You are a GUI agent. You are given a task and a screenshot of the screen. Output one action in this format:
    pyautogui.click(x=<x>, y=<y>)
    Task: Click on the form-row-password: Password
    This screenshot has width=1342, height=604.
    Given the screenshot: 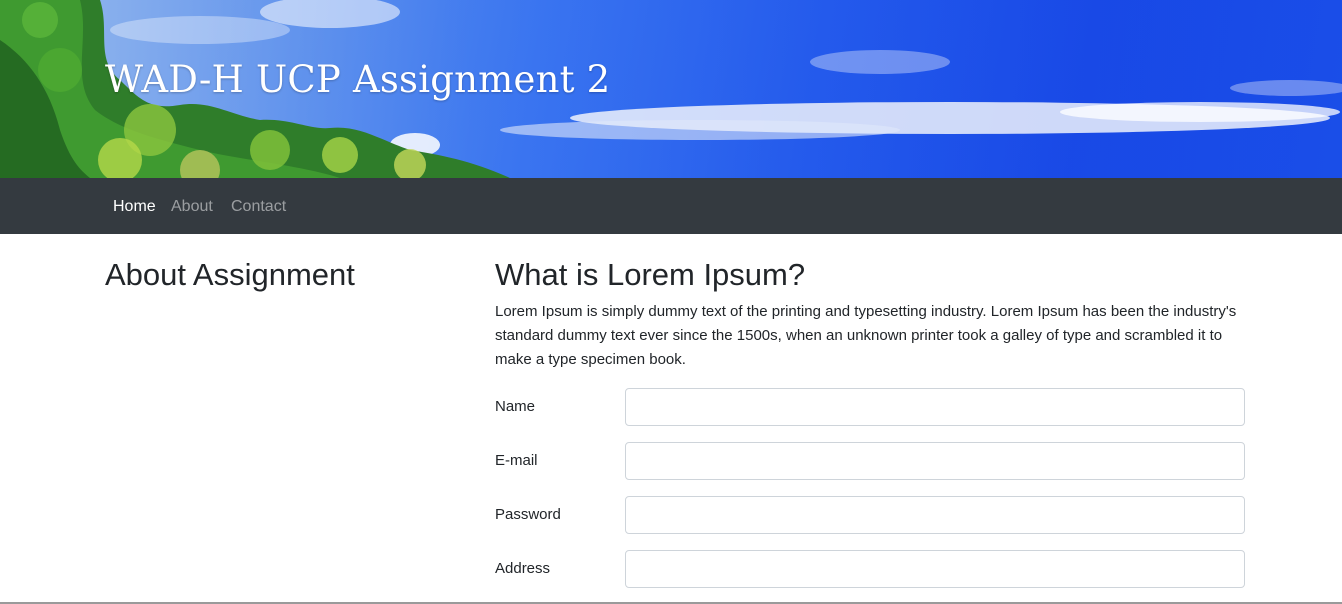 What is the action you would take?
    pyautogui.click(x=870, y=515)
    